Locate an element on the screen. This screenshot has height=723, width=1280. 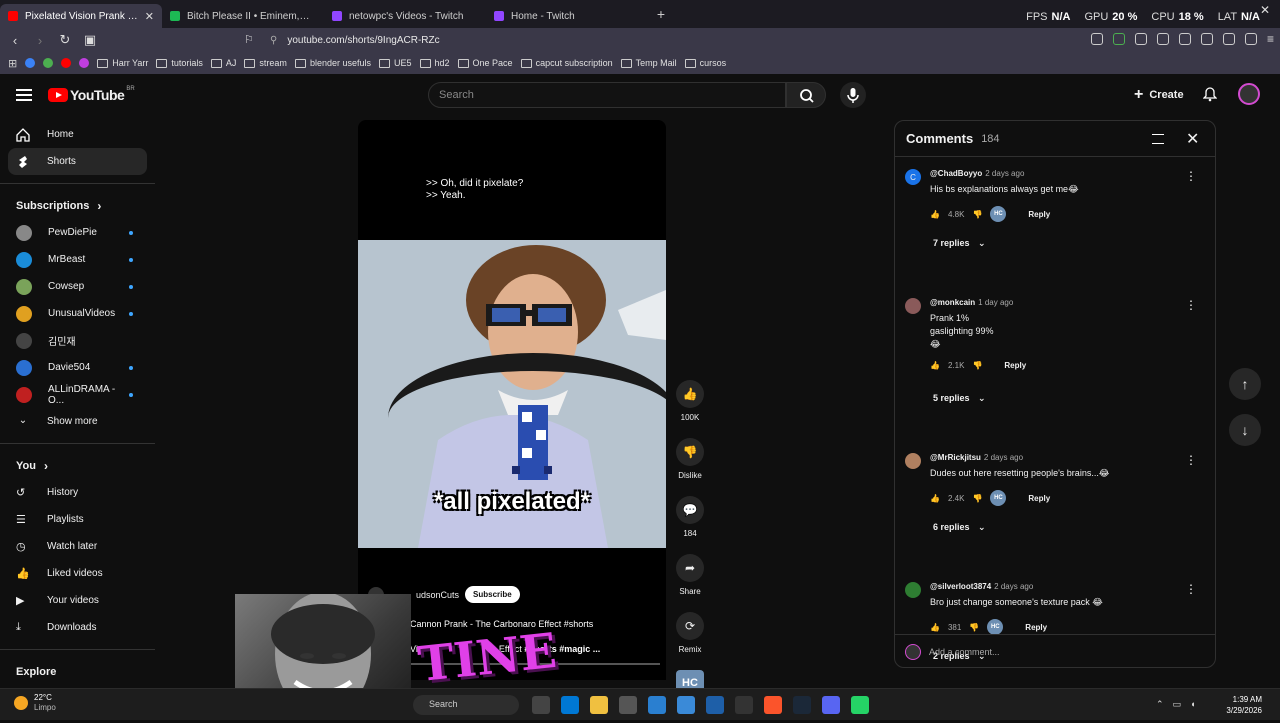
subscription-item: Cowsep is located at coordinates (73, 286).